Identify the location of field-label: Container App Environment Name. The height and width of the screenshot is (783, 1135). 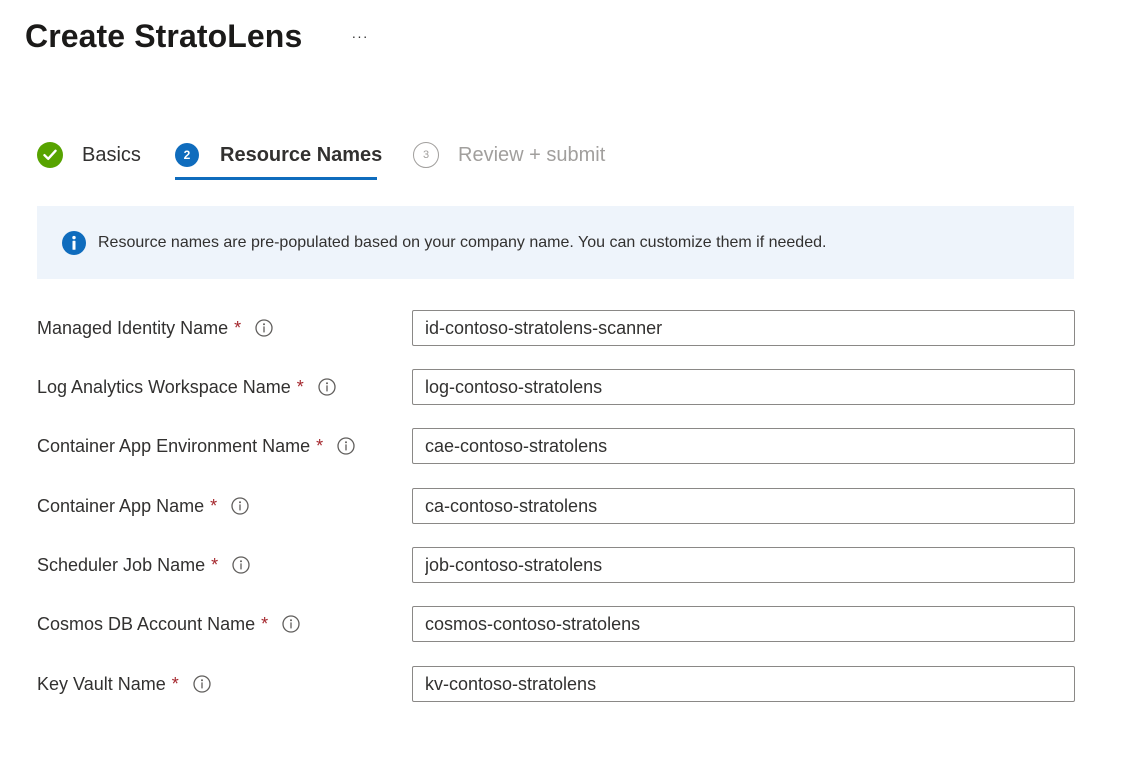
(174, 445).